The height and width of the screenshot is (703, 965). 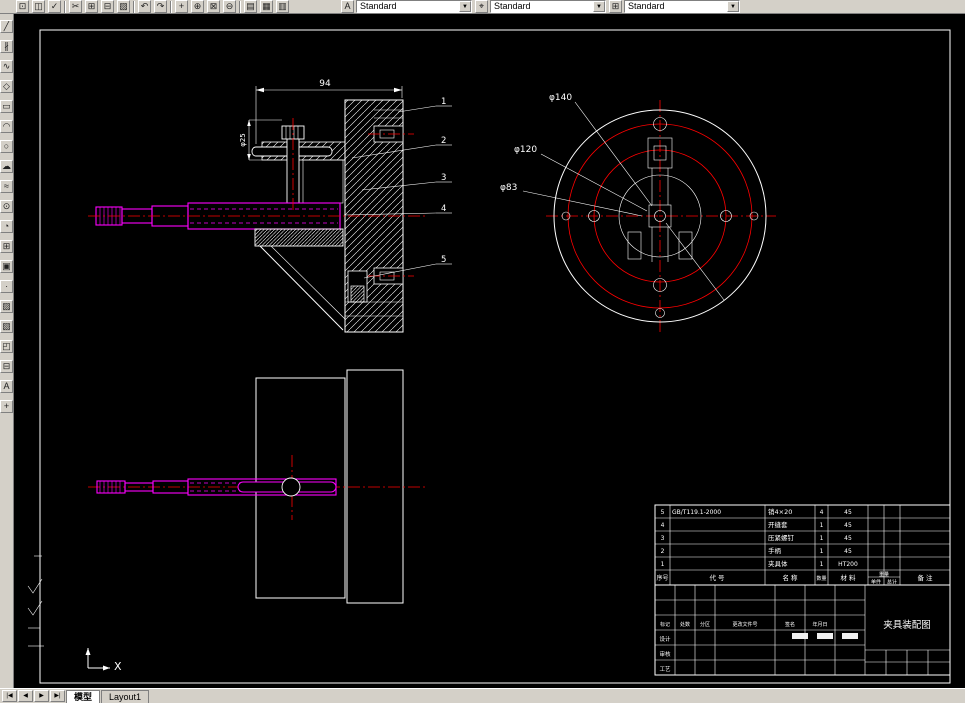 I want to click on balloon-3: 3, so click(x=443, y=178).